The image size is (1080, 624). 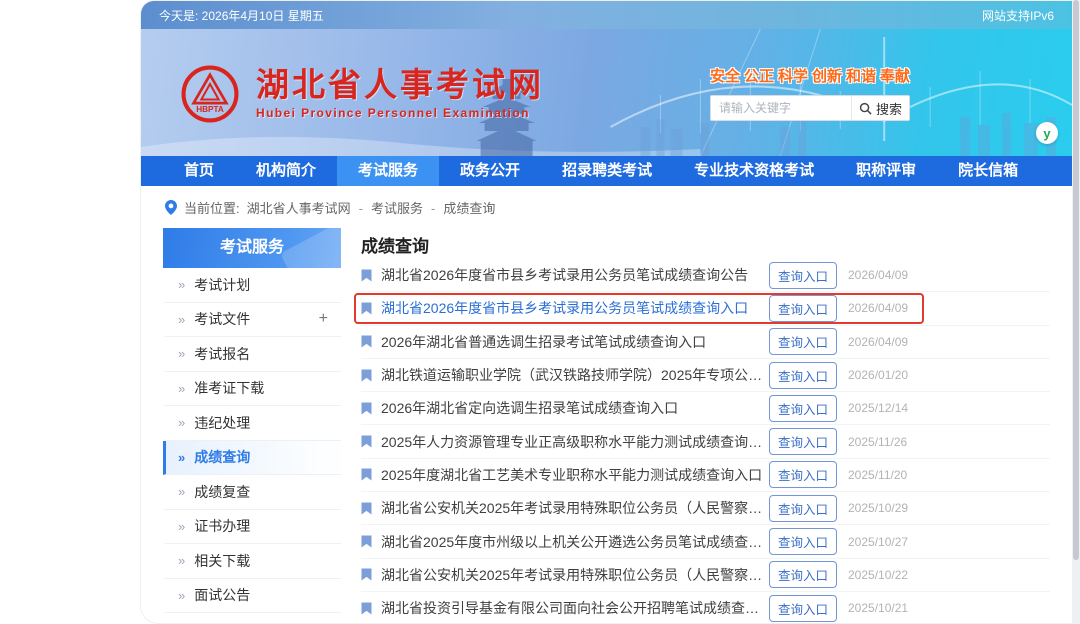 What do you see at coordinates (865, 108) in the screenshot?
I see `search-icon` at bounding box center [865, 108].